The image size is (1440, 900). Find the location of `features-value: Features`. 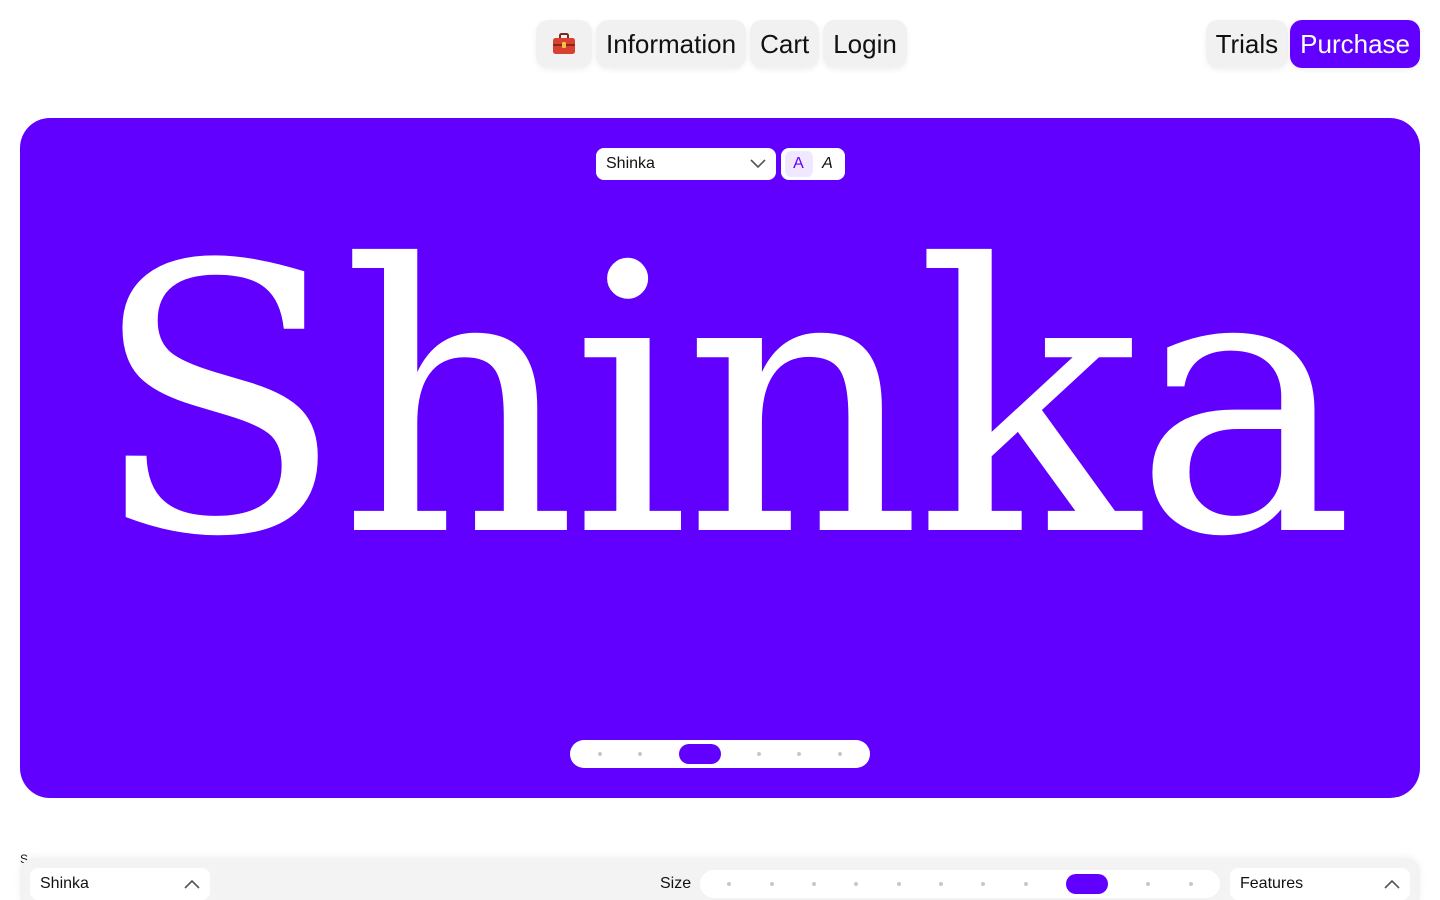

features-value: Features is located at coordinates (1272, 883).